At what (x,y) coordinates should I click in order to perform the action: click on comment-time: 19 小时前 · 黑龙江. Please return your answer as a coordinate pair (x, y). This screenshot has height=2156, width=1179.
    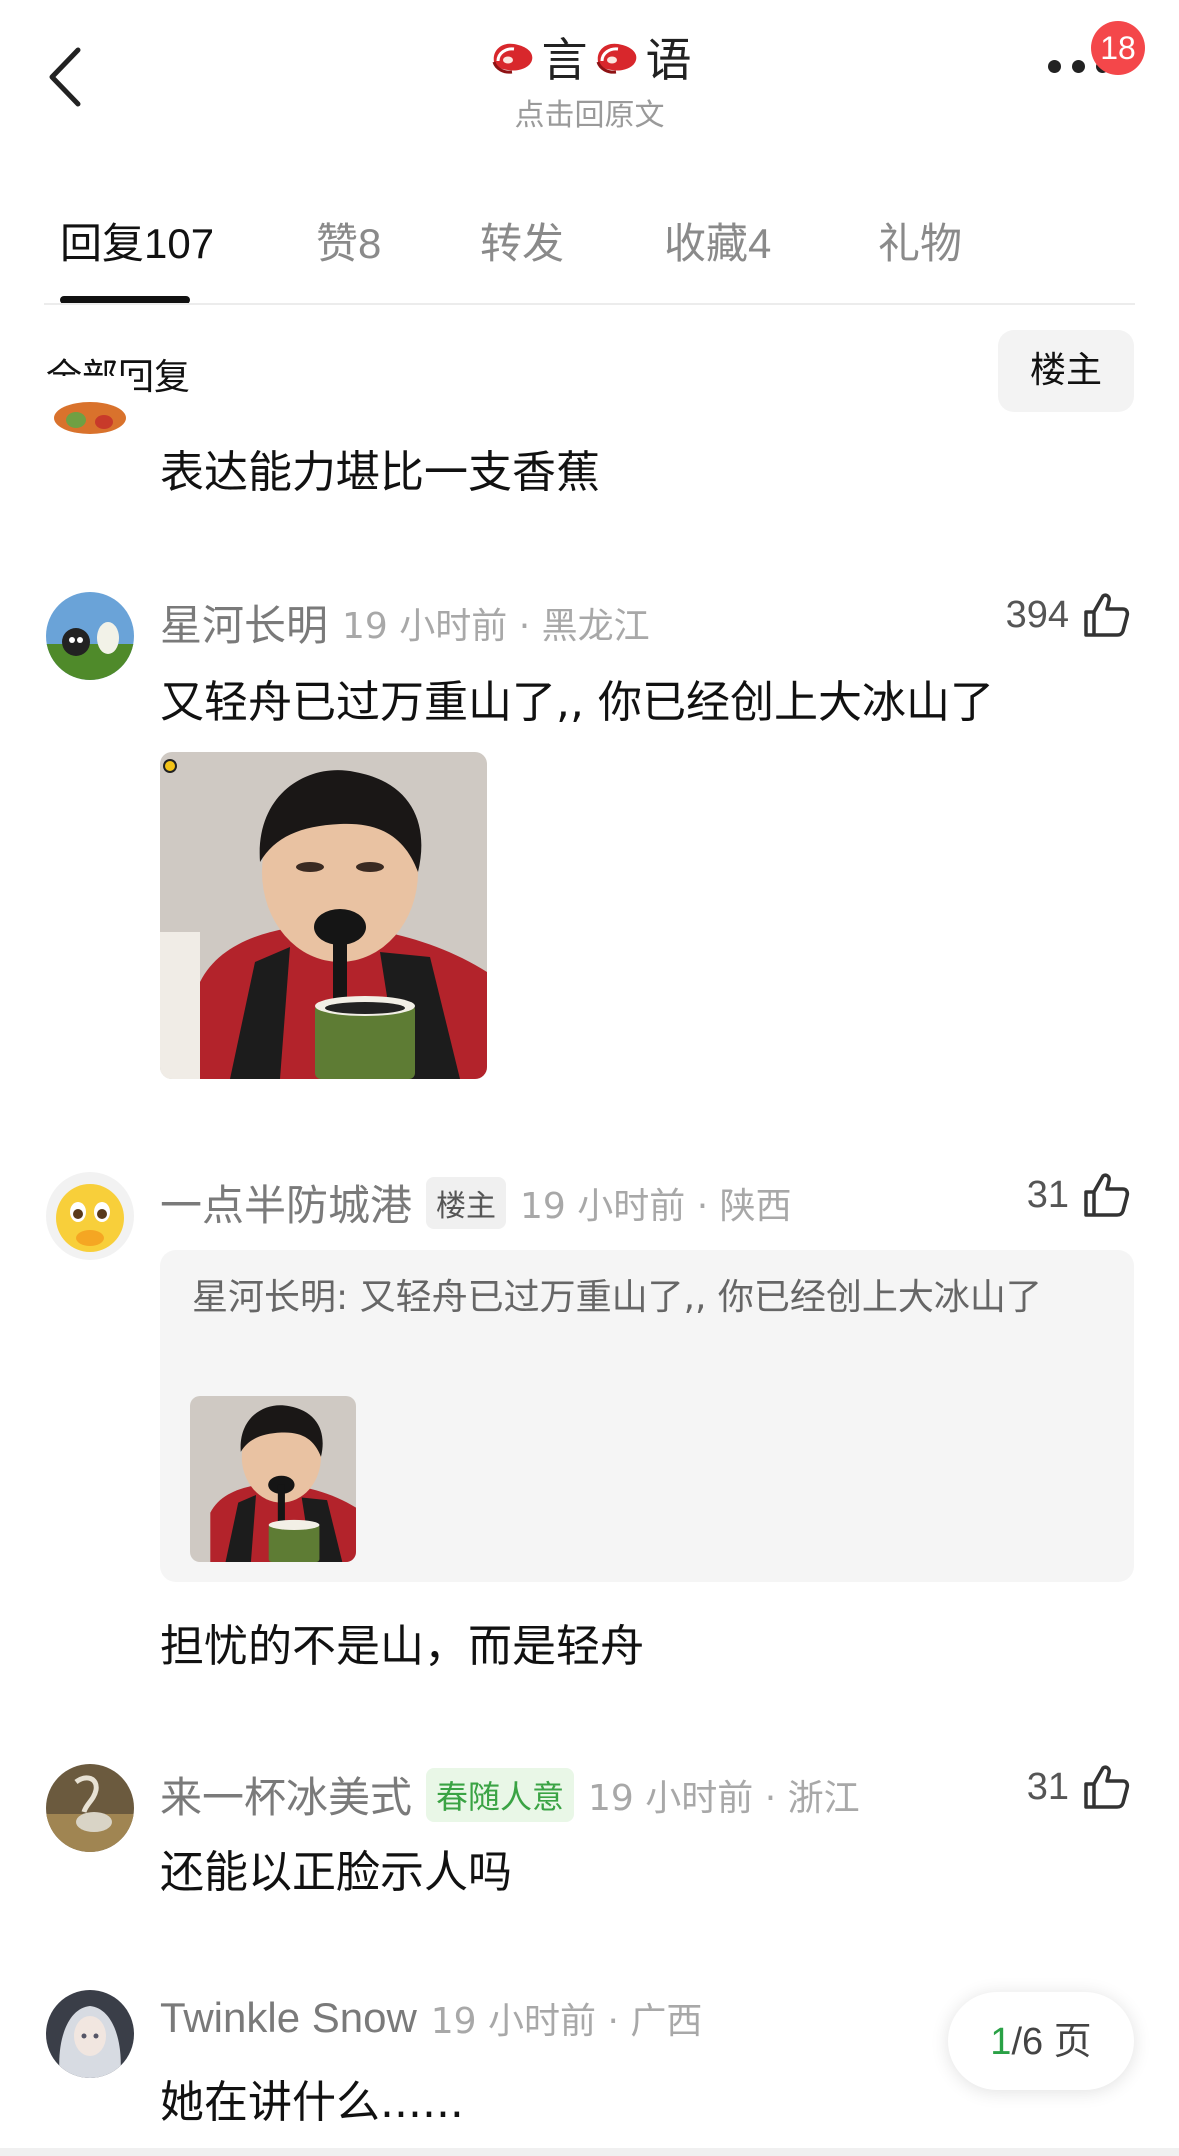
    Looking at the image, I should click on (496, 626).